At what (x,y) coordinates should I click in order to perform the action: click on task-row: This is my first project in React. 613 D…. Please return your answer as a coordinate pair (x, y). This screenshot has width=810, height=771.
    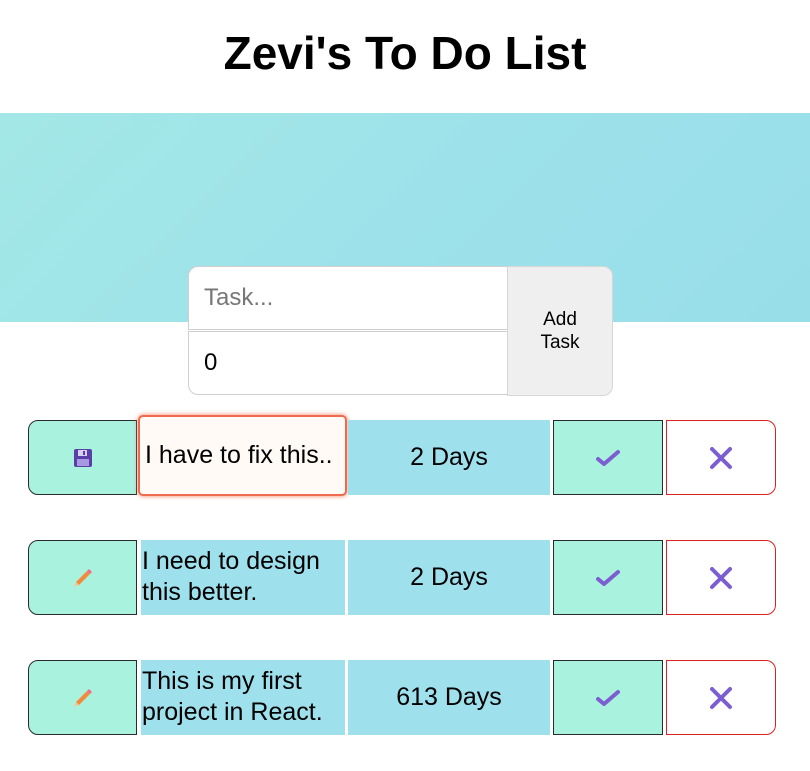
    Looking at the image, I should click on (402, 698).